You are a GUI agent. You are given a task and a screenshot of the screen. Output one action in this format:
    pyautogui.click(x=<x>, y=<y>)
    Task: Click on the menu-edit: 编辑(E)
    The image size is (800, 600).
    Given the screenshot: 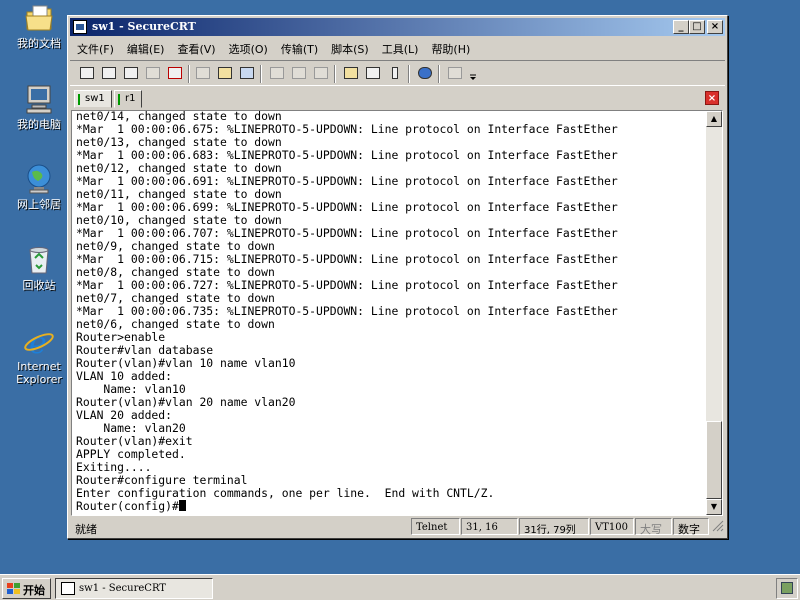 What is the action you would take?
    pyautogui.click(x=145, y=47)
    